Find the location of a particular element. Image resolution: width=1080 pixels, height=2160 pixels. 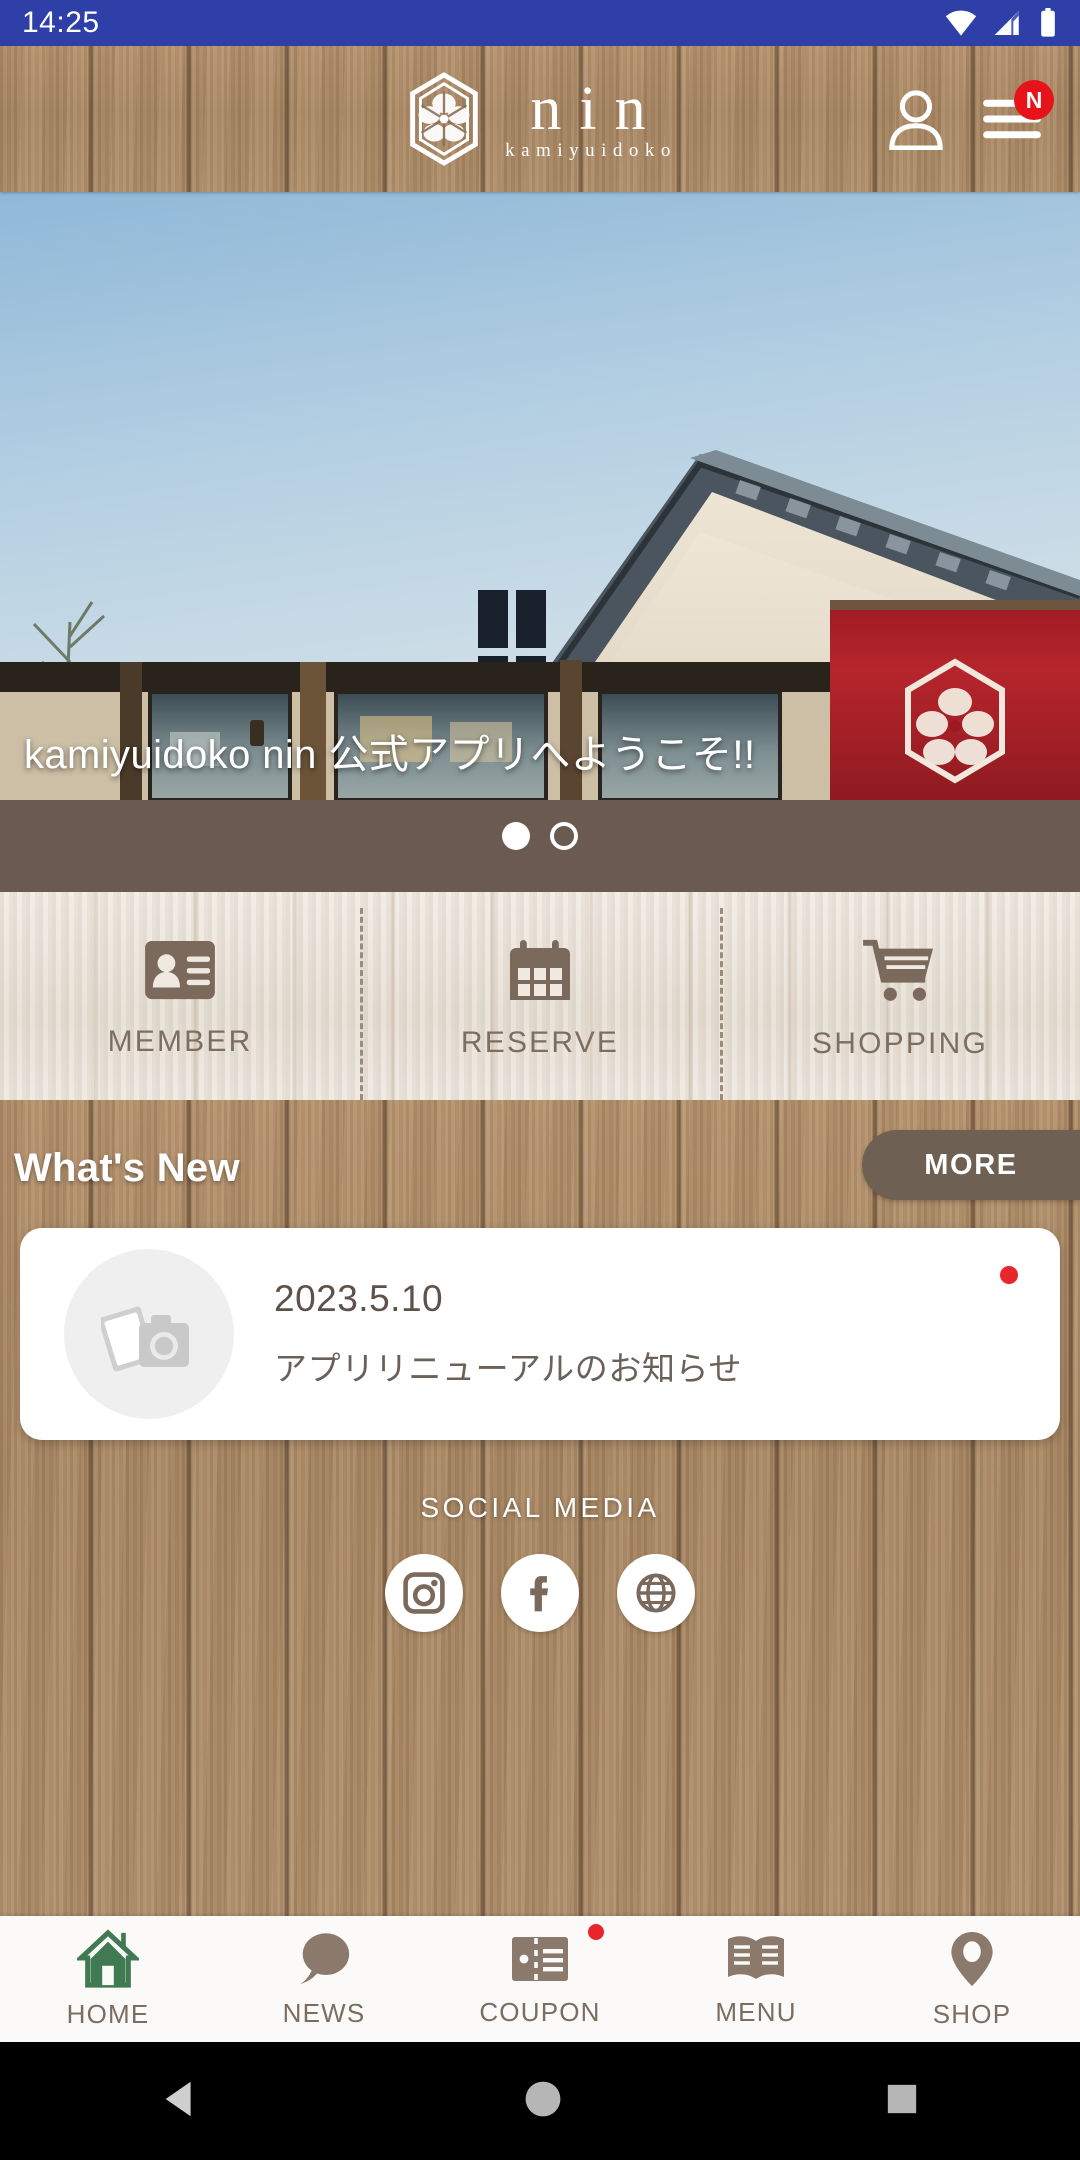

social-media-section: SOCIAL MEDIA is located at coordinates (540, 1562).